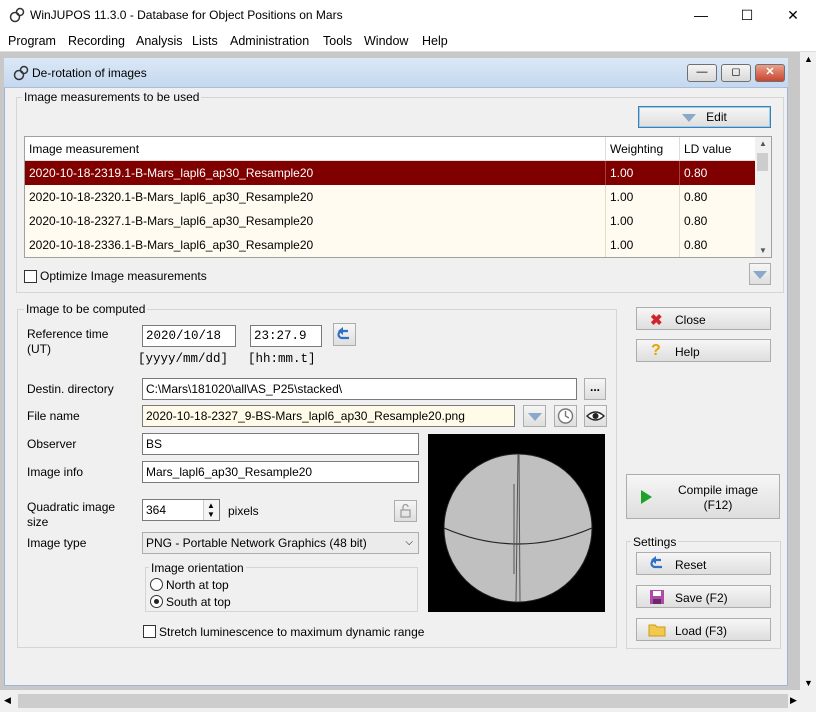 The height and width of the screenshot is (712, 816). What do you see at coordinates (159, 41) in the screenshot?
I see `menu-analysis: Analysis` at bounding box center [159, 41].